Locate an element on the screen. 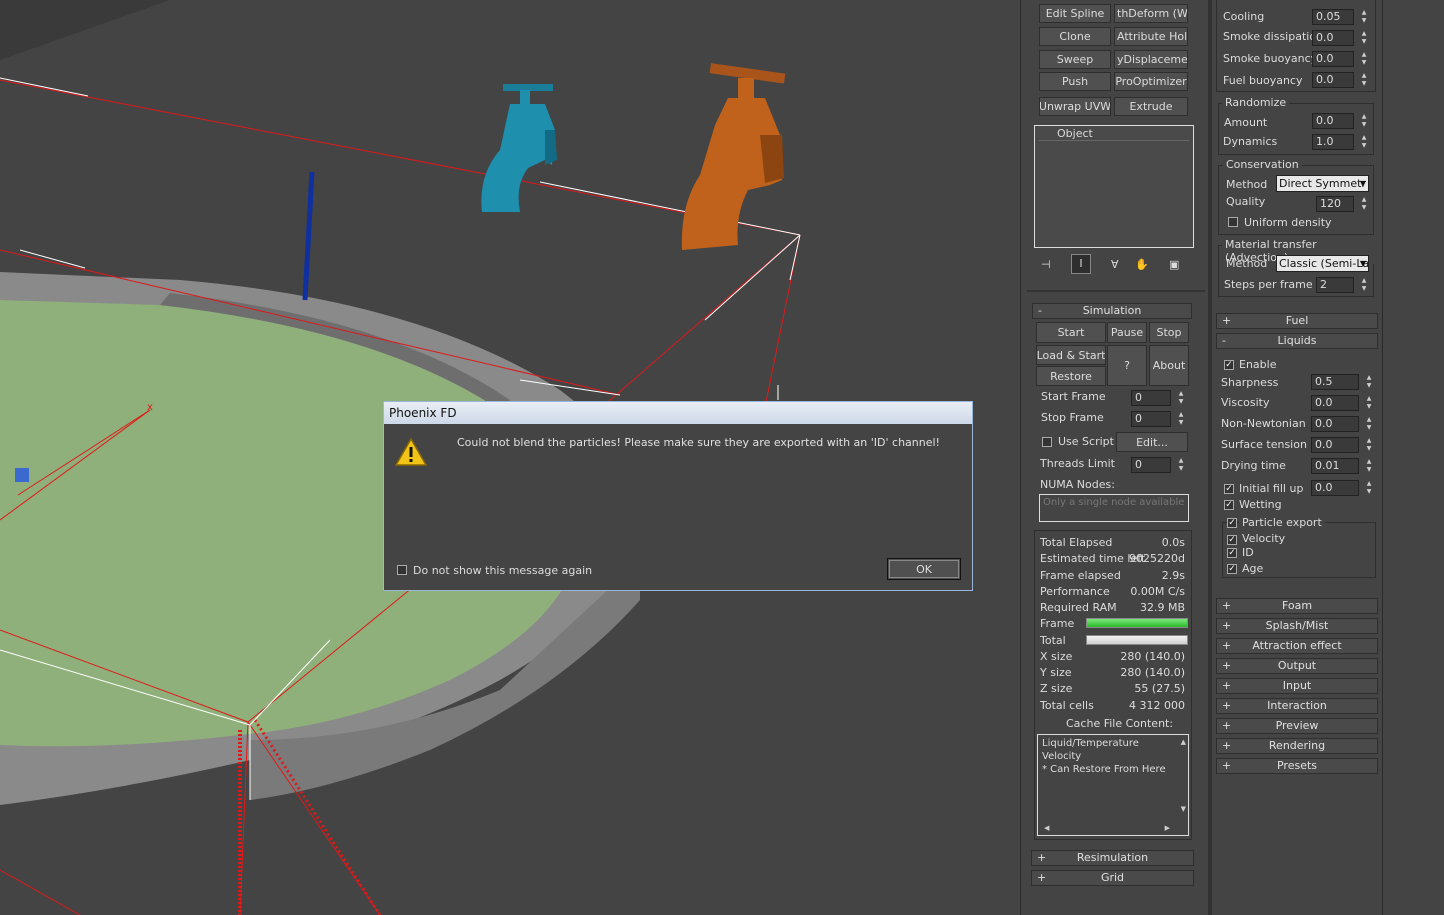  start-button: Start is located at coordinates (1071, 332).